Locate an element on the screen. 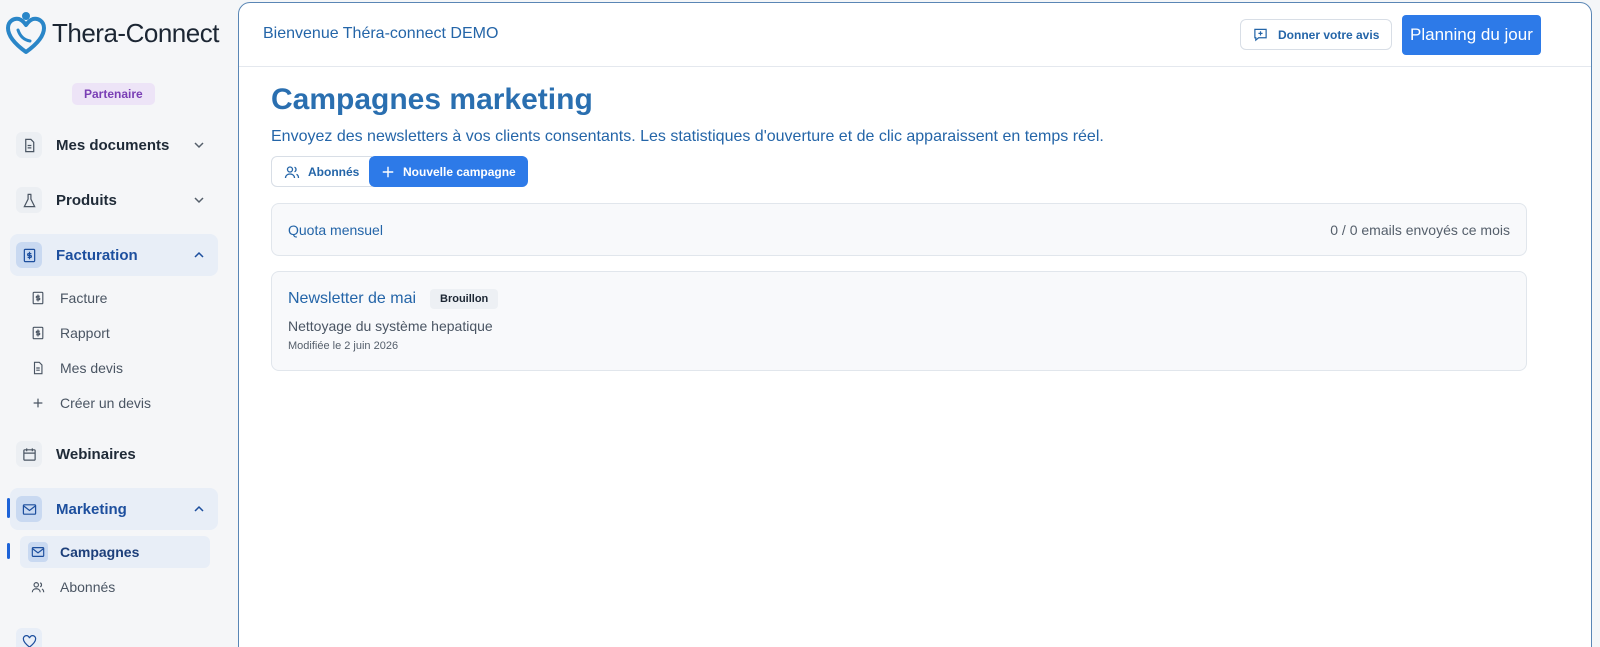 The width and height of the screenshot is (1600, 647). sidebar-subitem-label: Abonnés is located at coordinates (88, 587).